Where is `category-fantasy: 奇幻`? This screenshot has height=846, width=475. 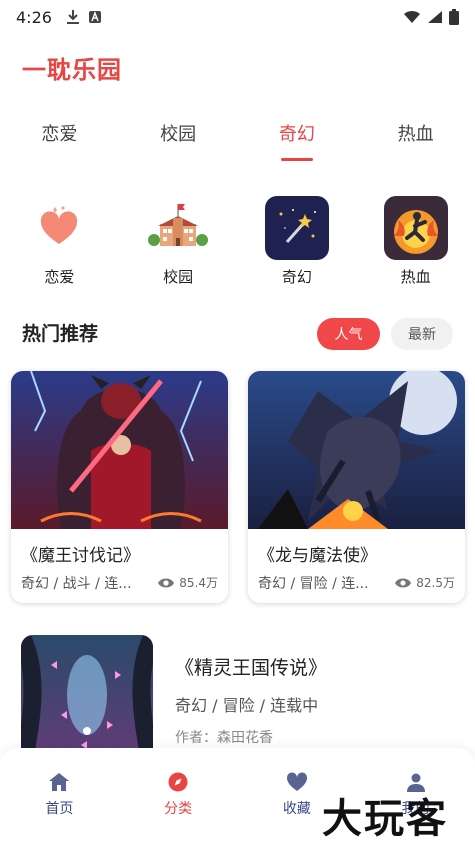 category-fantasy: 奇幻 is located at coordinates (297, 241).